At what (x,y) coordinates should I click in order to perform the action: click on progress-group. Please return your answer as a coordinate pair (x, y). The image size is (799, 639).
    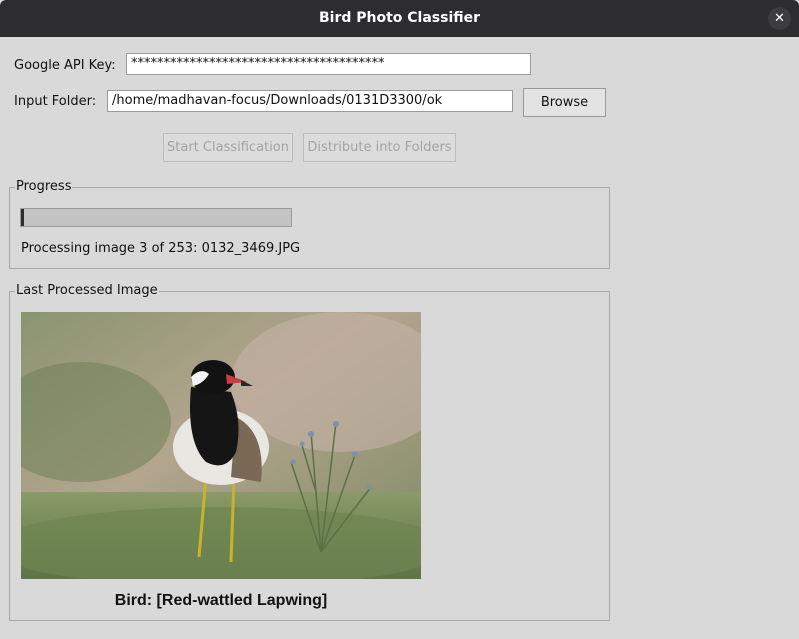
    Looking at the image, I should click on (309, 228).